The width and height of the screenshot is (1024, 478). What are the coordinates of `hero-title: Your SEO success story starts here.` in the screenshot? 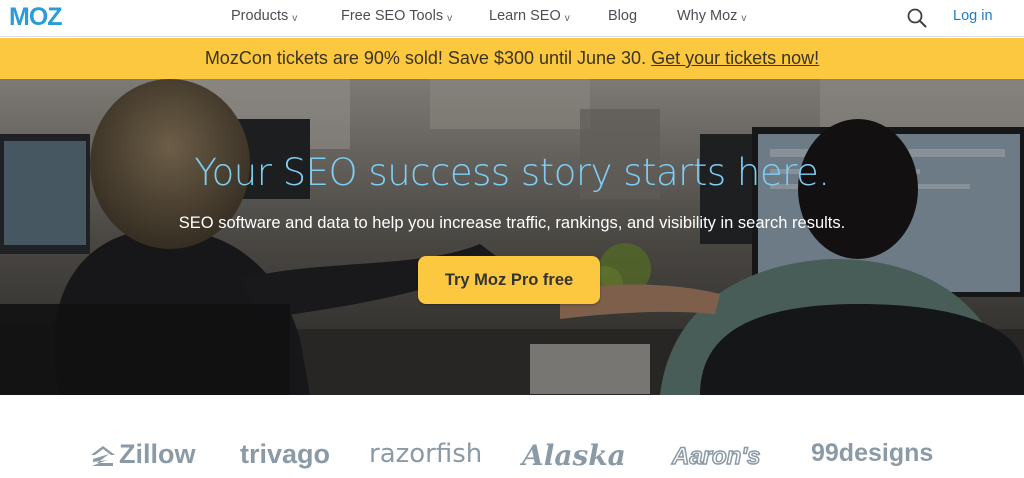 It's located at (512, 172).